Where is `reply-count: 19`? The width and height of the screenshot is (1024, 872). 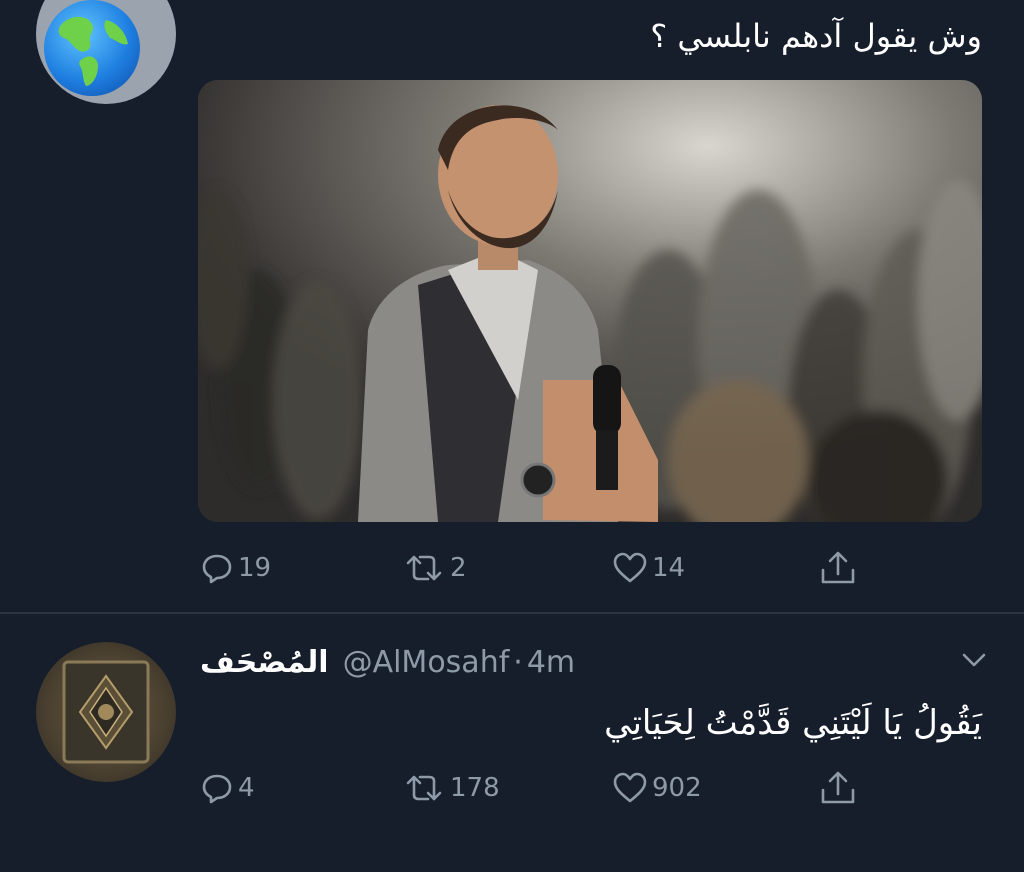 reply-count: 19 is located at coordinates (255, 568).